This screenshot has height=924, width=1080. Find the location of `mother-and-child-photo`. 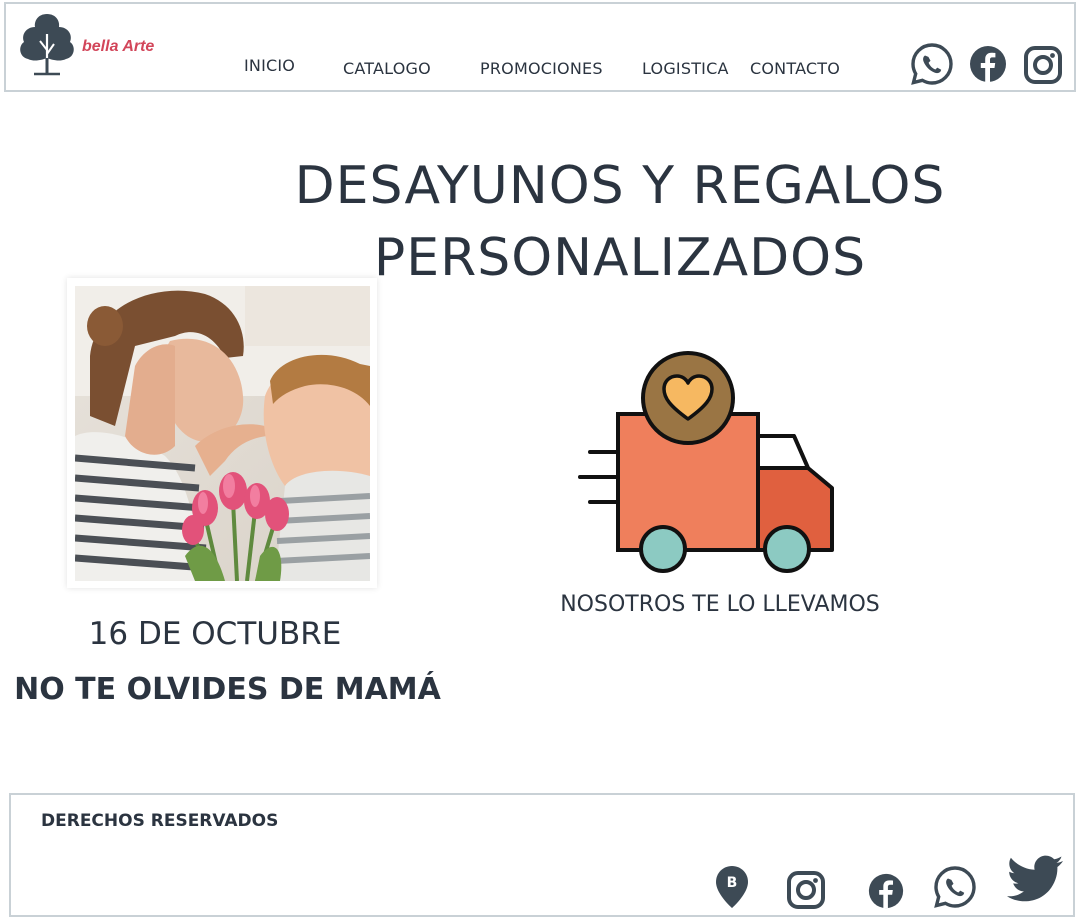

mother-and-child-photo is located at coordinates (222, 433).